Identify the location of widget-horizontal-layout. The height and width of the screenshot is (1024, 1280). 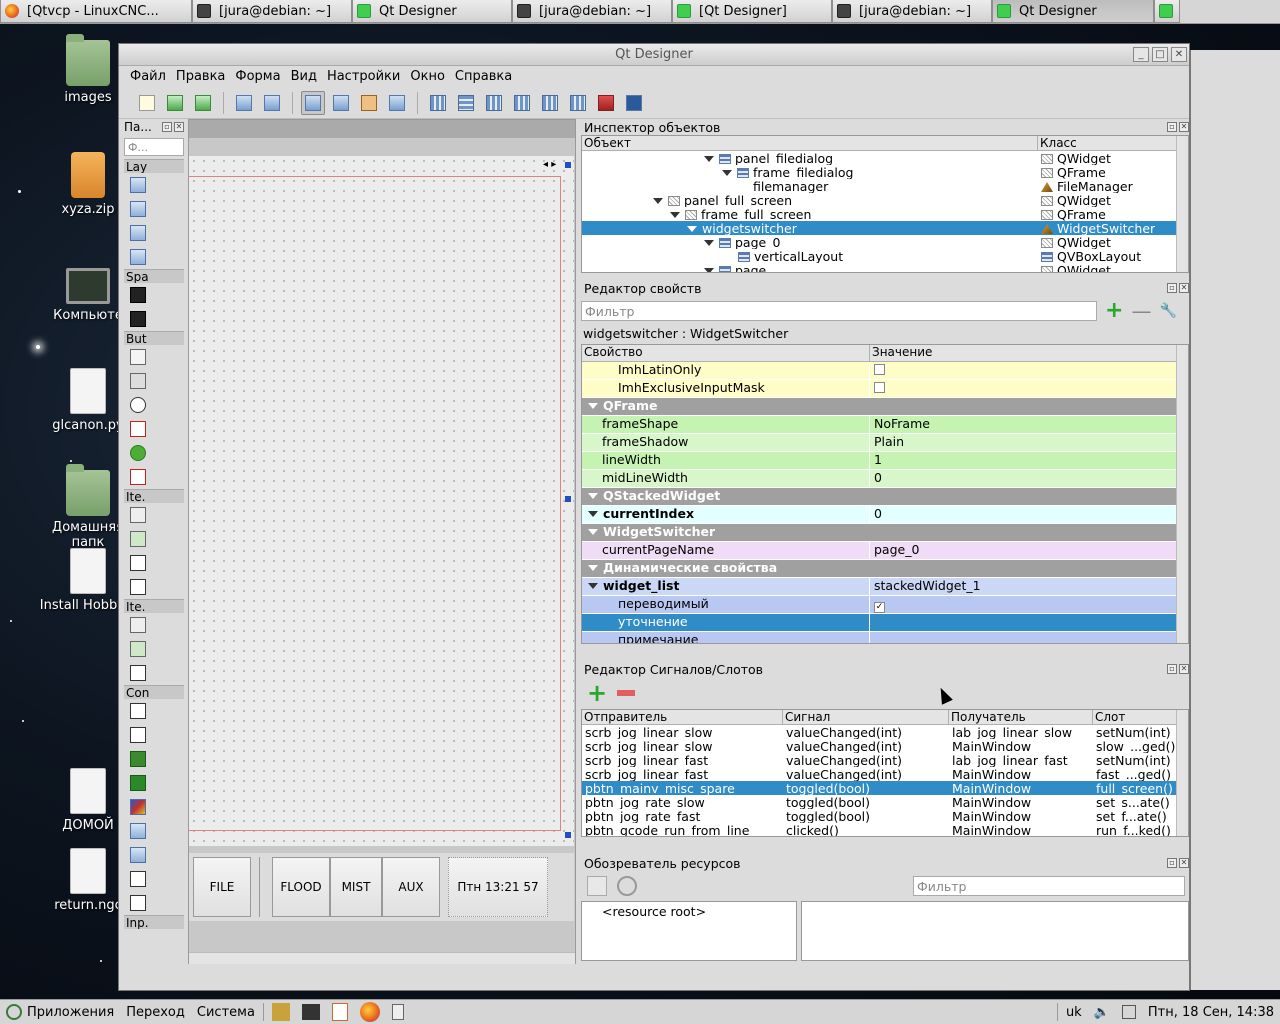
(154, 209).